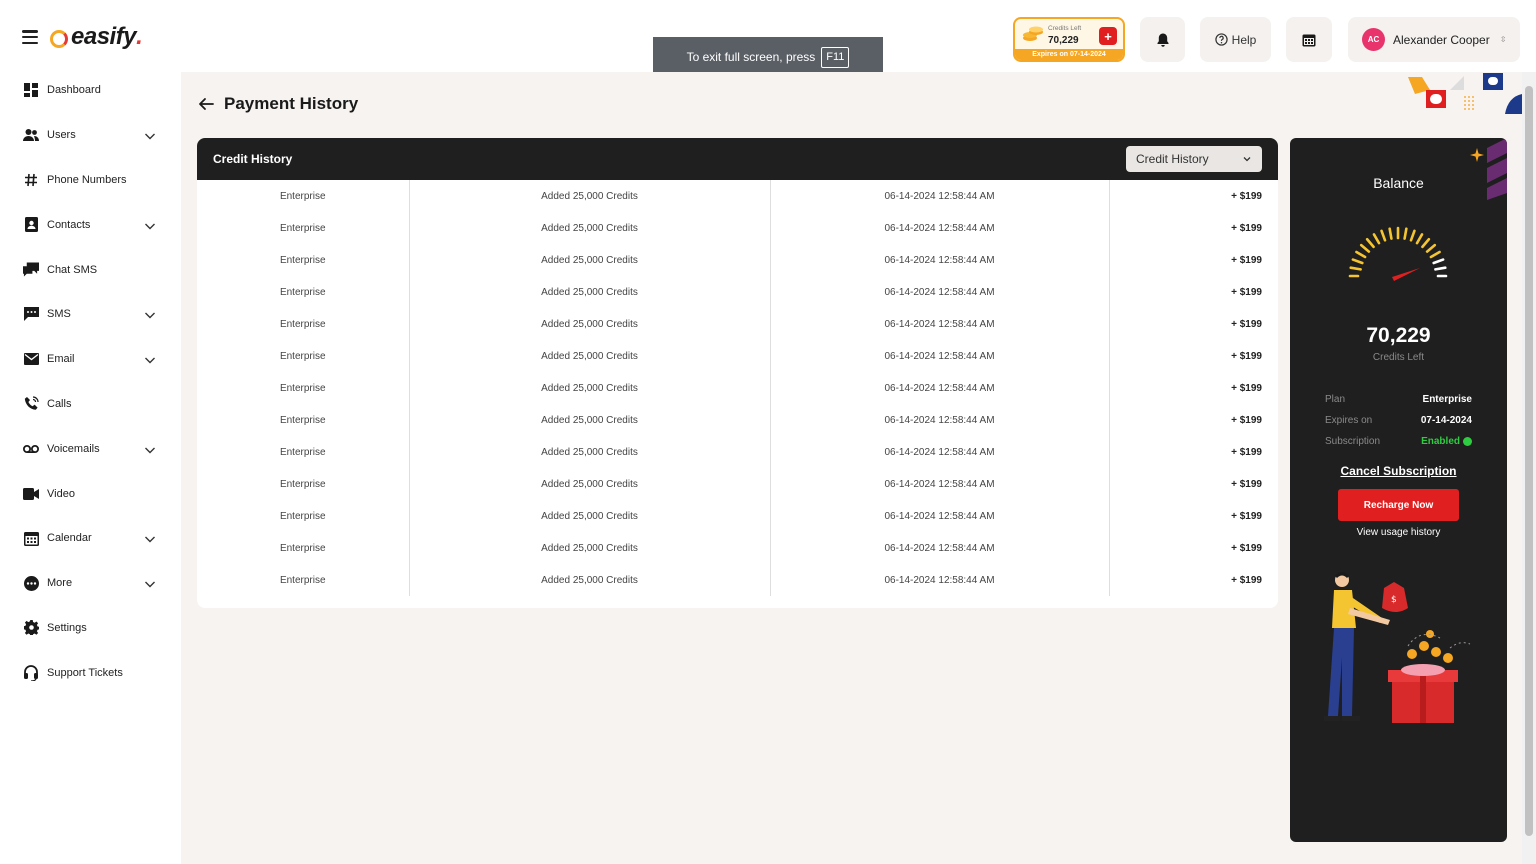 The width and height of the screenshot is (1536, 864). What do you see at coordinates (1349, 420) in the screenshot?
I see `expires-label: Expires on` at bounding box center [1349, 420].